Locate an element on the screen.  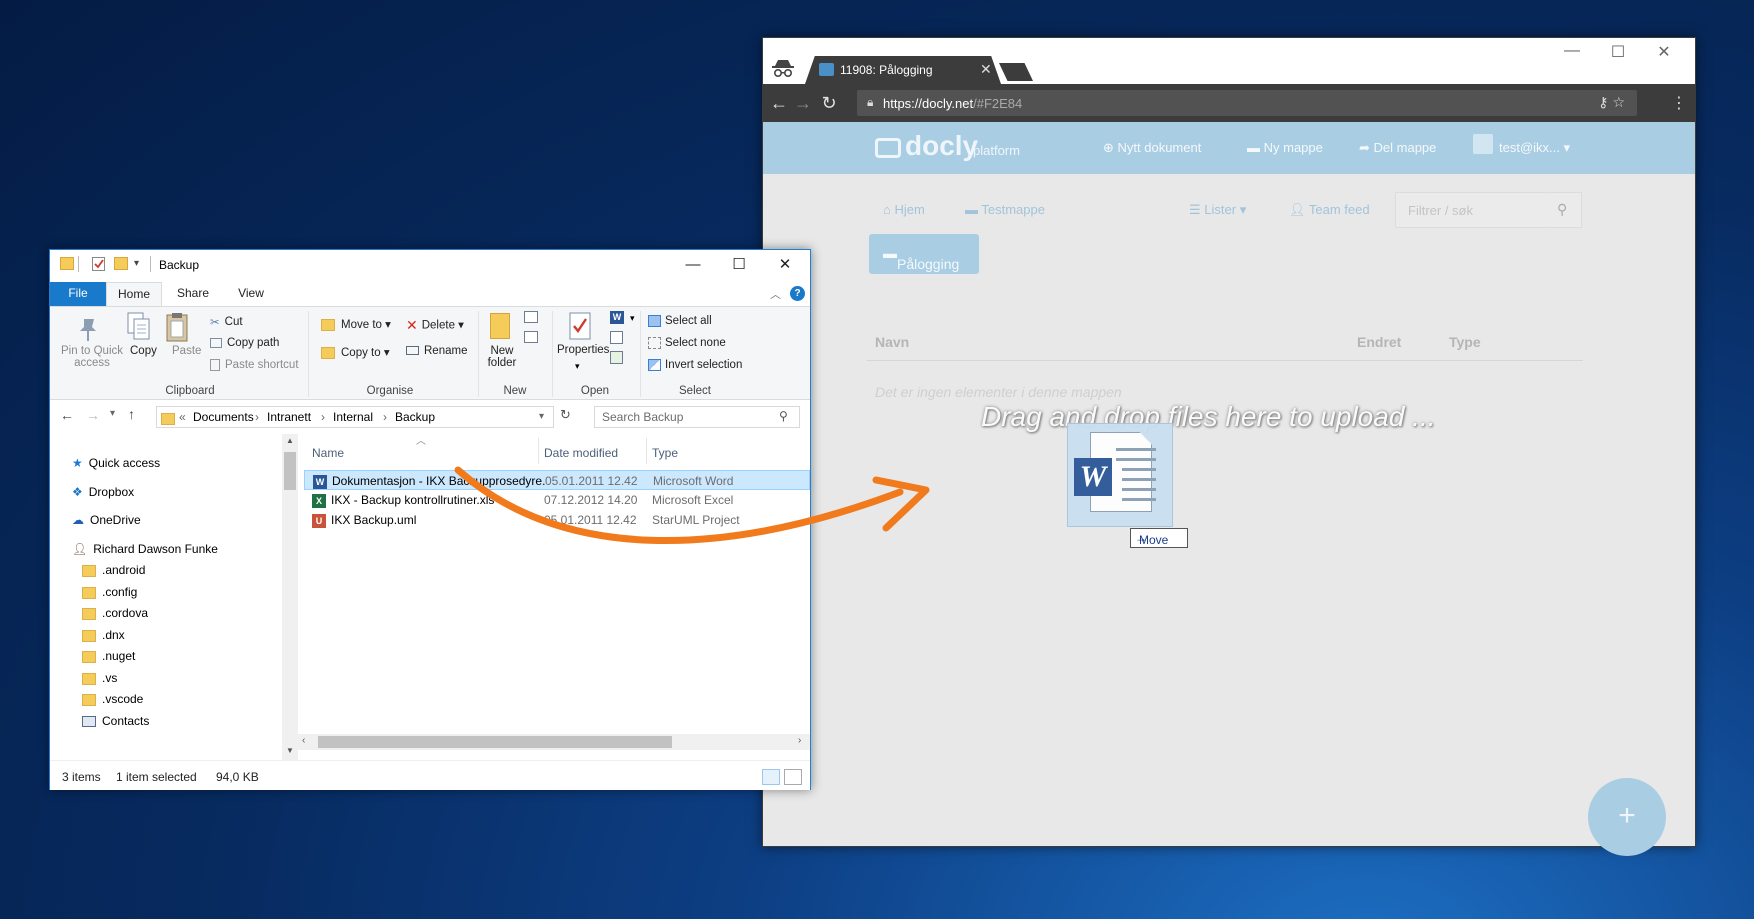
tab-file: File is located at coordinates (78, 294).